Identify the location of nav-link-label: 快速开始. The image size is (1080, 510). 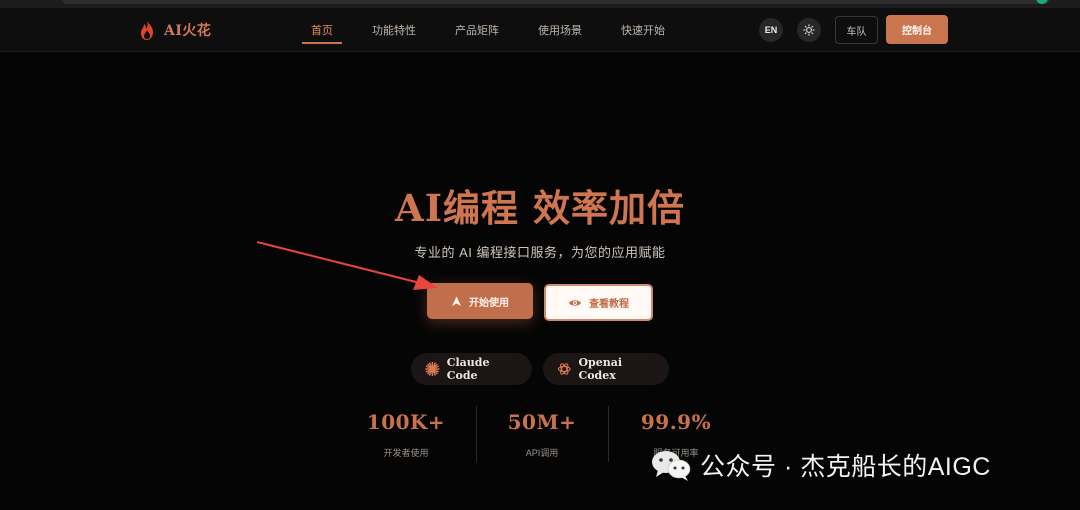
(643, 31).